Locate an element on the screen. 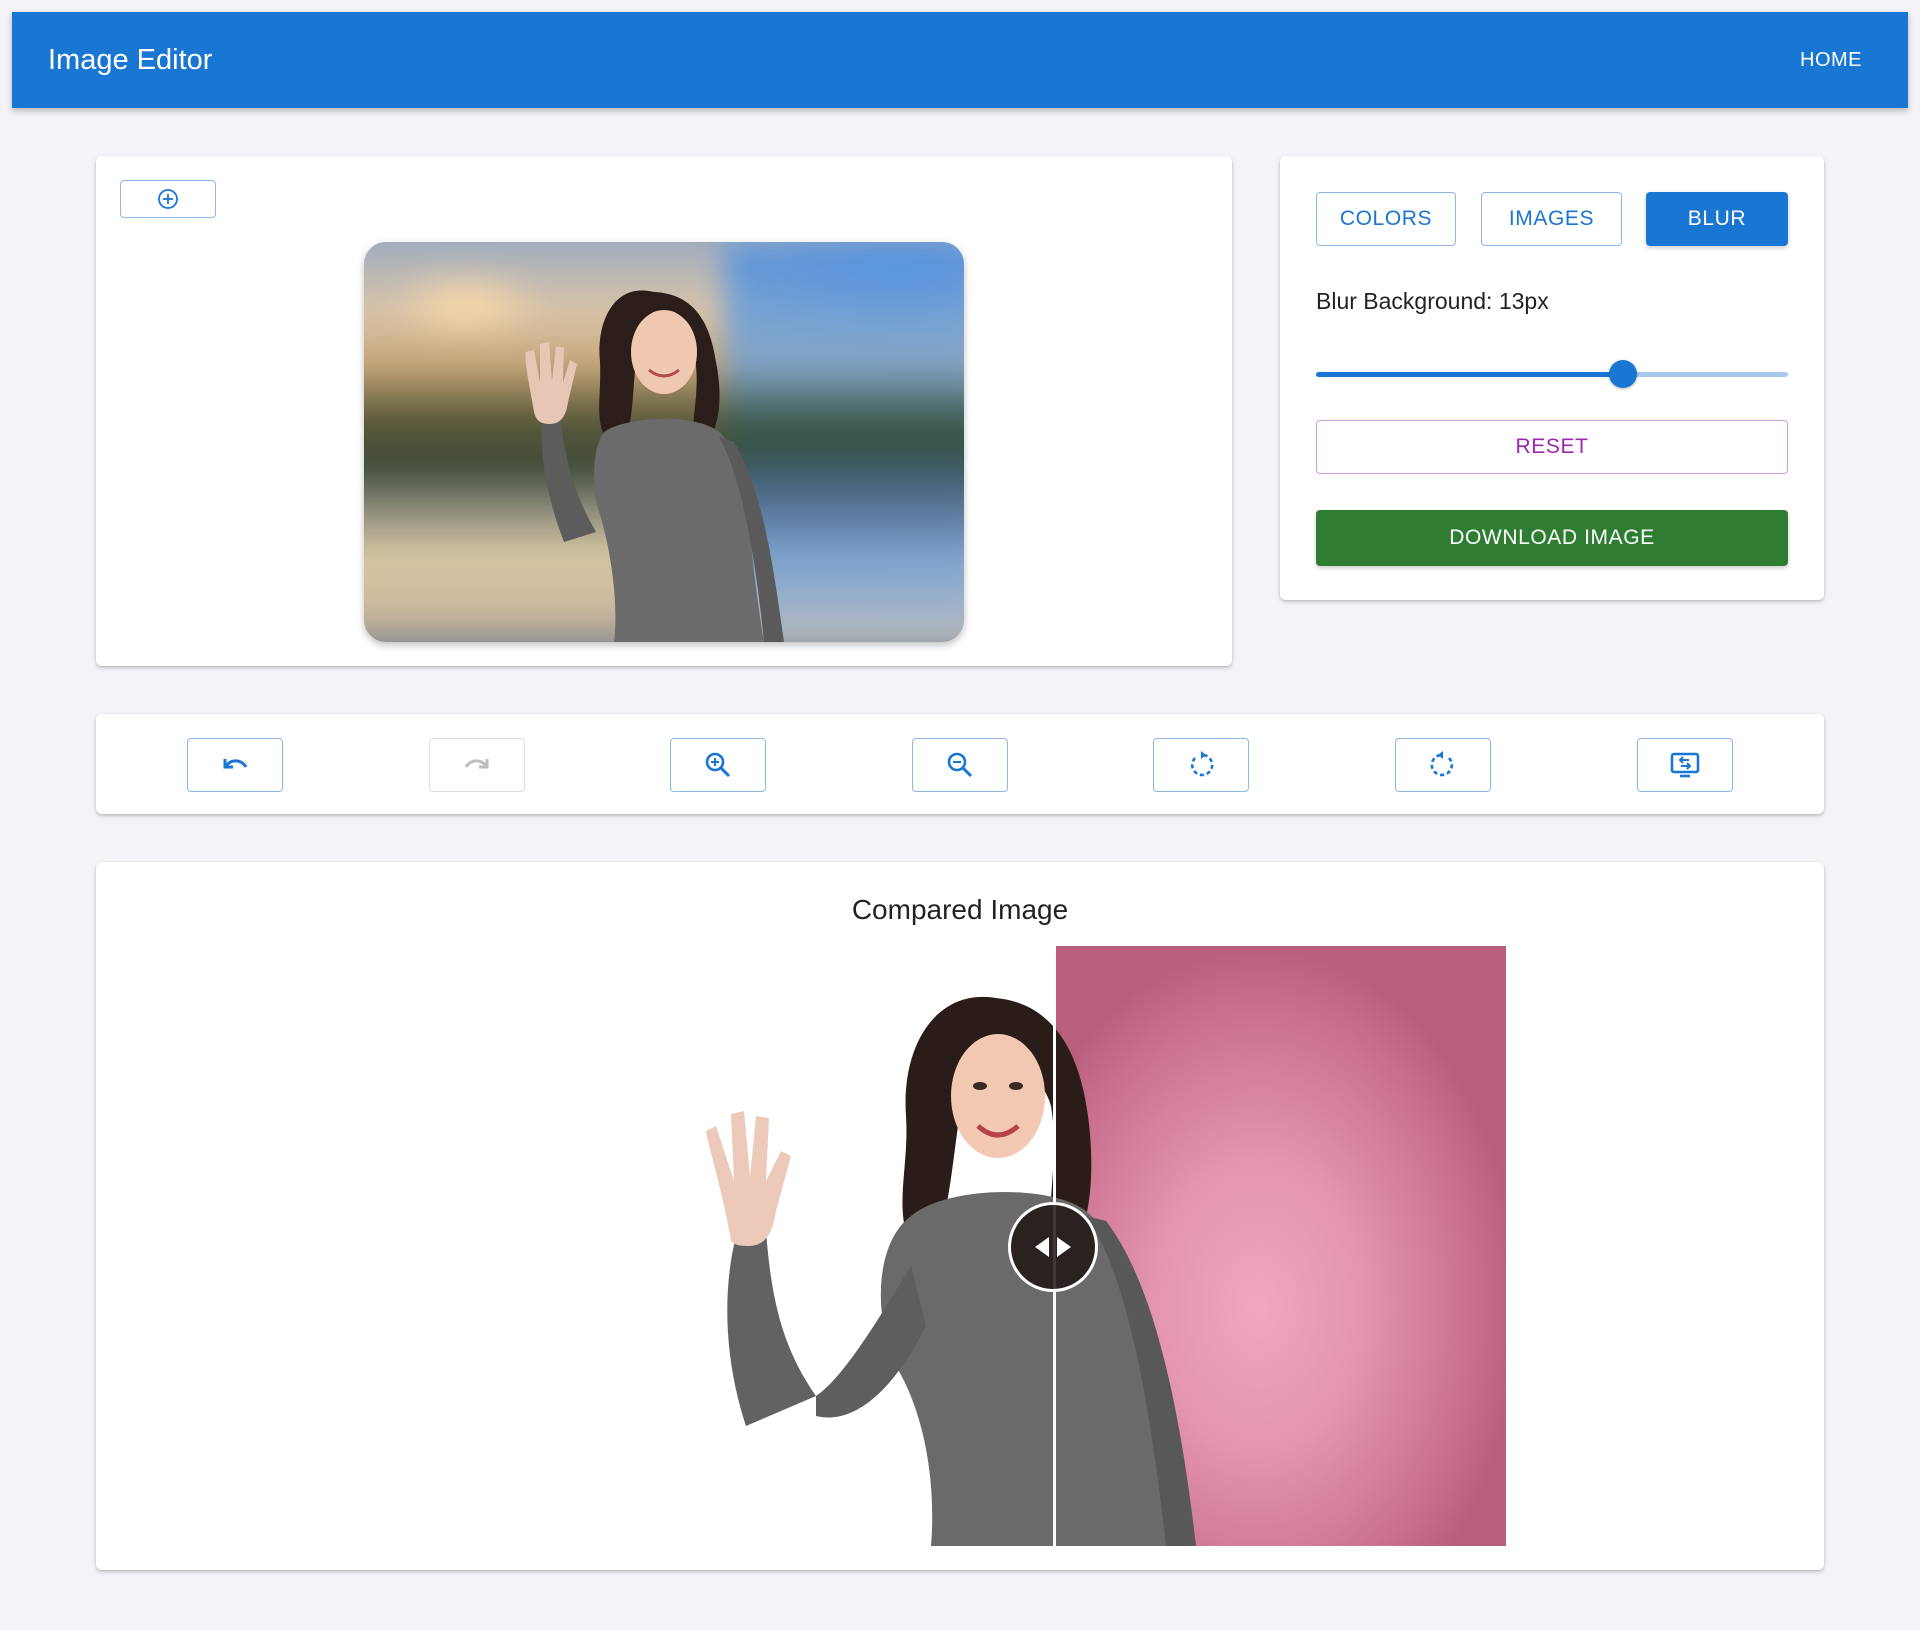 The width and height of the screenshot is (1920, 1630). rotate-right-button is located at coordinates (1443, 765).